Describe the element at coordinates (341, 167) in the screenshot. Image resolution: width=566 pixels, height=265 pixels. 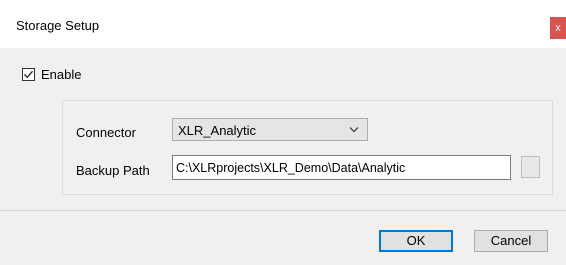
I see `backup-path-input` at that location.